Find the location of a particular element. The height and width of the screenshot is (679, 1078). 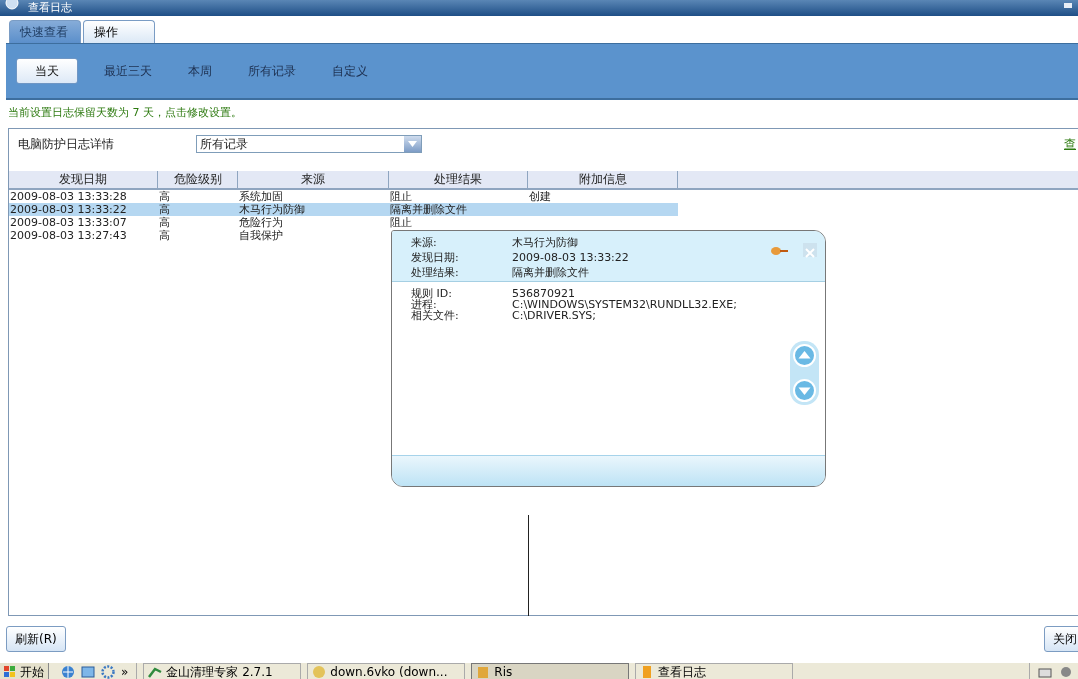

column-header: 附加信息 is located at coordinates (603, 179).